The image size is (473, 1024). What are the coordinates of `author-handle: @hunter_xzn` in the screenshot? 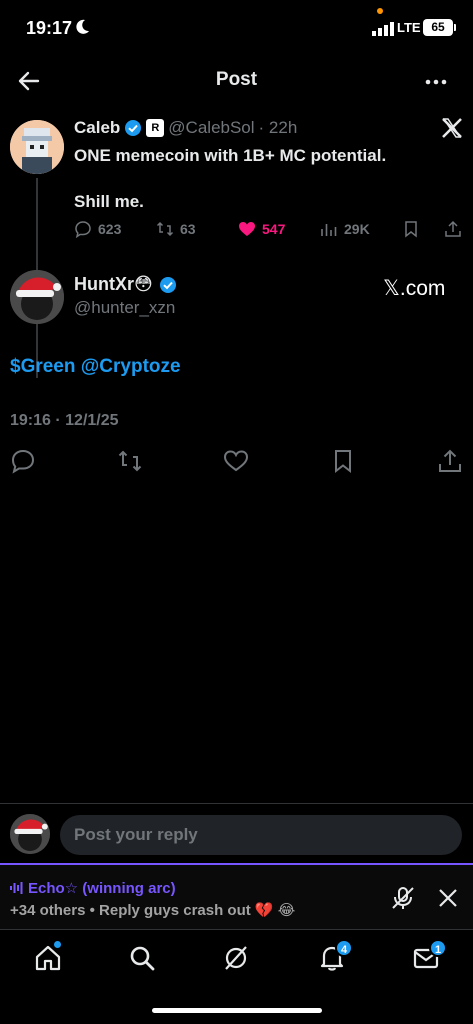 It's located at (124, 308).